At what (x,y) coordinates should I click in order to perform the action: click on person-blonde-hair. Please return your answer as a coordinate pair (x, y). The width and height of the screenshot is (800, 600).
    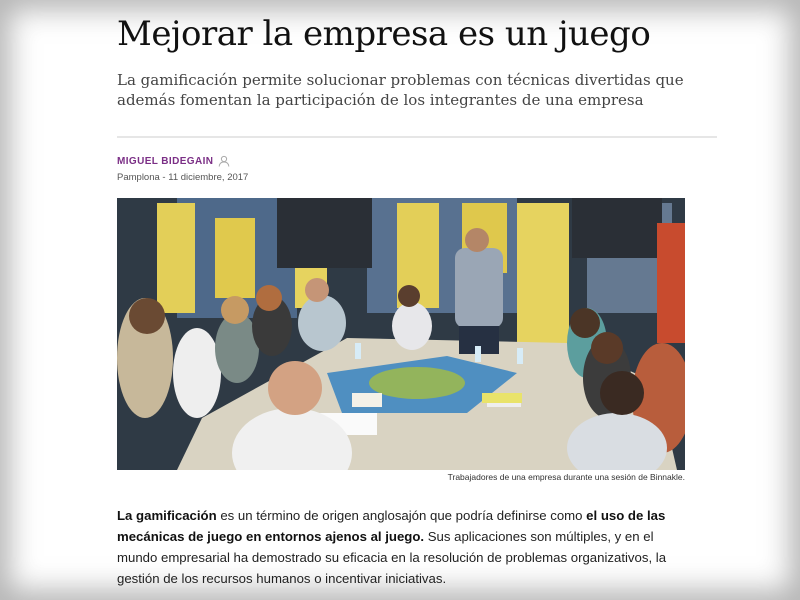
    Looking at the image, I should click on (235, 310).